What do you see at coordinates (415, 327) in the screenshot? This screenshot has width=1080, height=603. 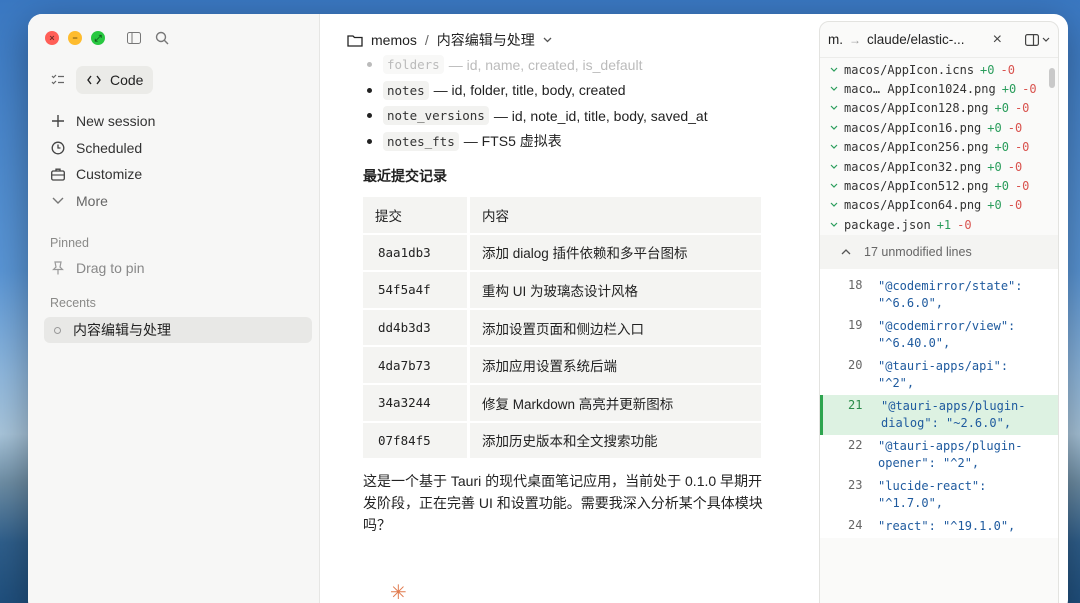 I see `commit-hash: dd4b3d3` at bounding box center [415, 327].